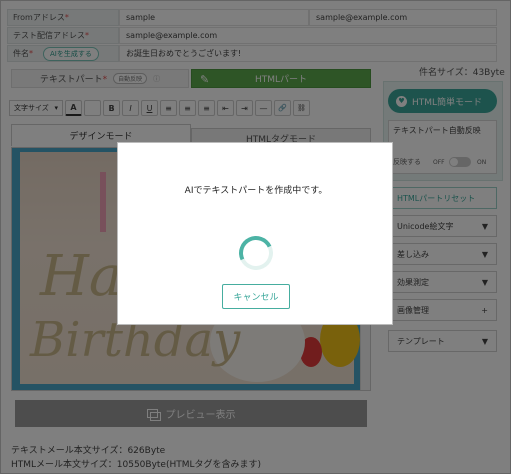  Describe the element at coordinates (256, 296) in the screenshot. I see `cancel-button: キャンセル` at that location.